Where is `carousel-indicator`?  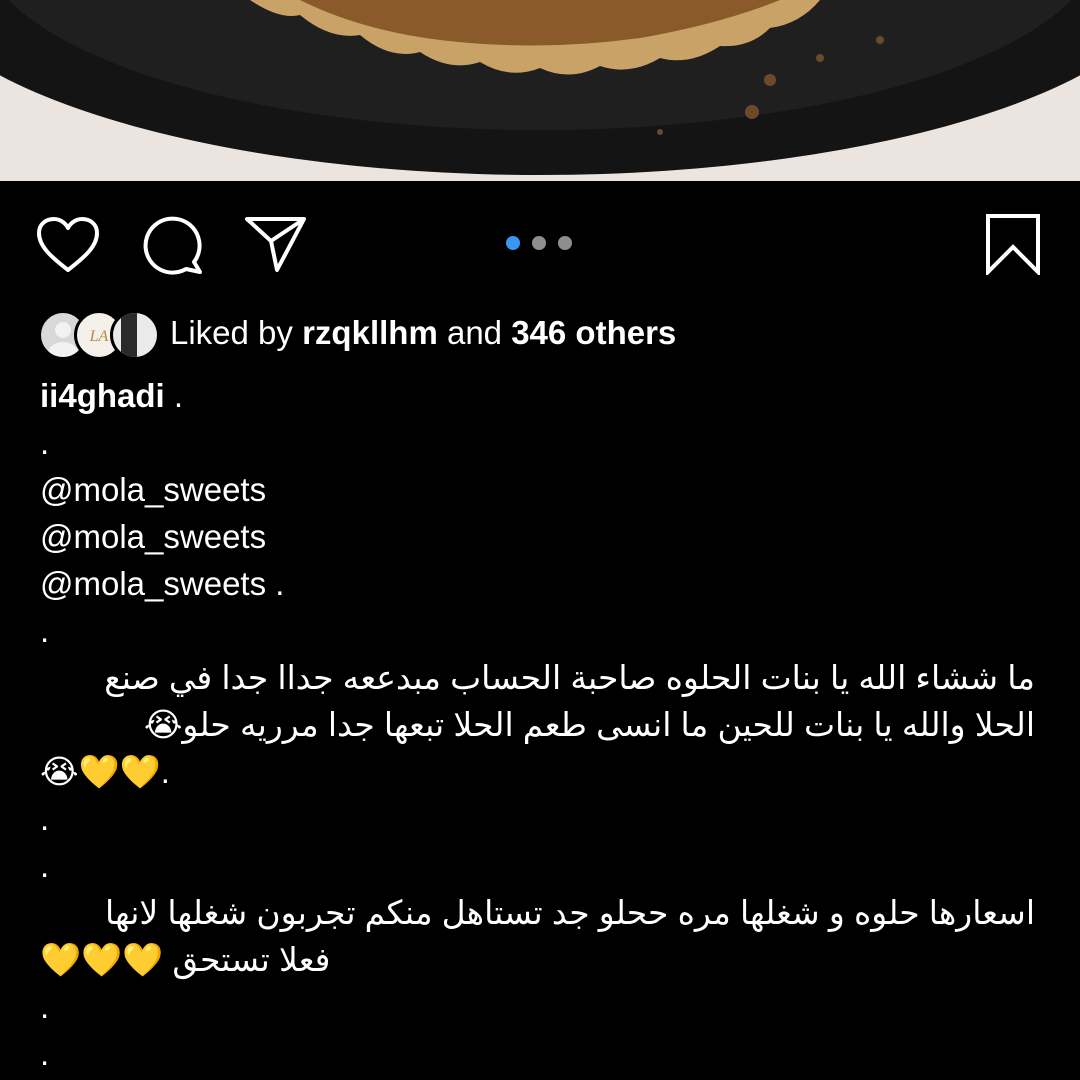 carousel-indicator is located at coordinates (539, 243).